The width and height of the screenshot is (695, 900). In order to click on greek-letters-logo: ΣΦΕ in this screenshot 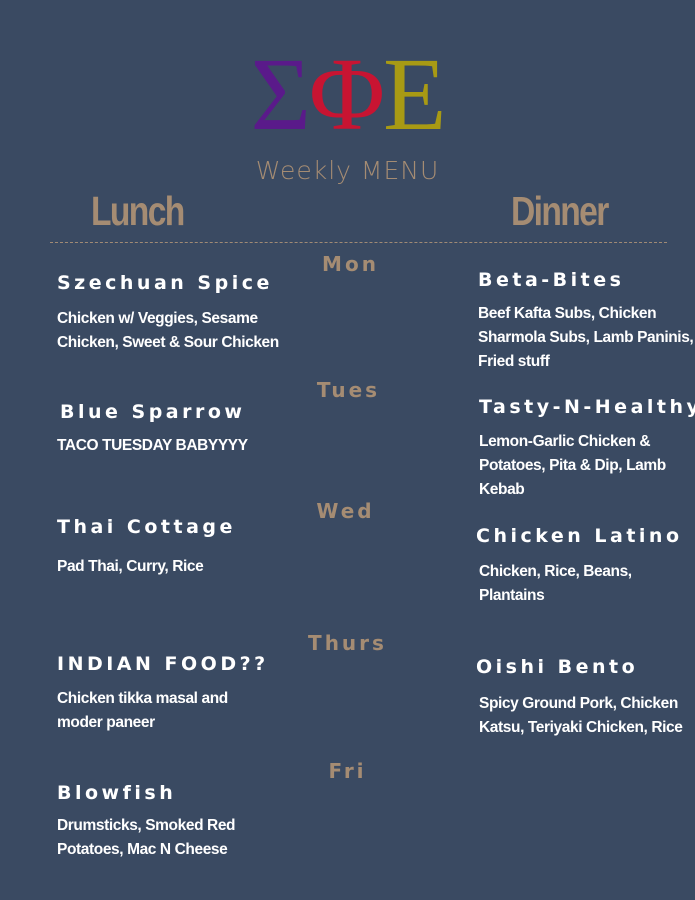, I will do `click(347, 95)`.